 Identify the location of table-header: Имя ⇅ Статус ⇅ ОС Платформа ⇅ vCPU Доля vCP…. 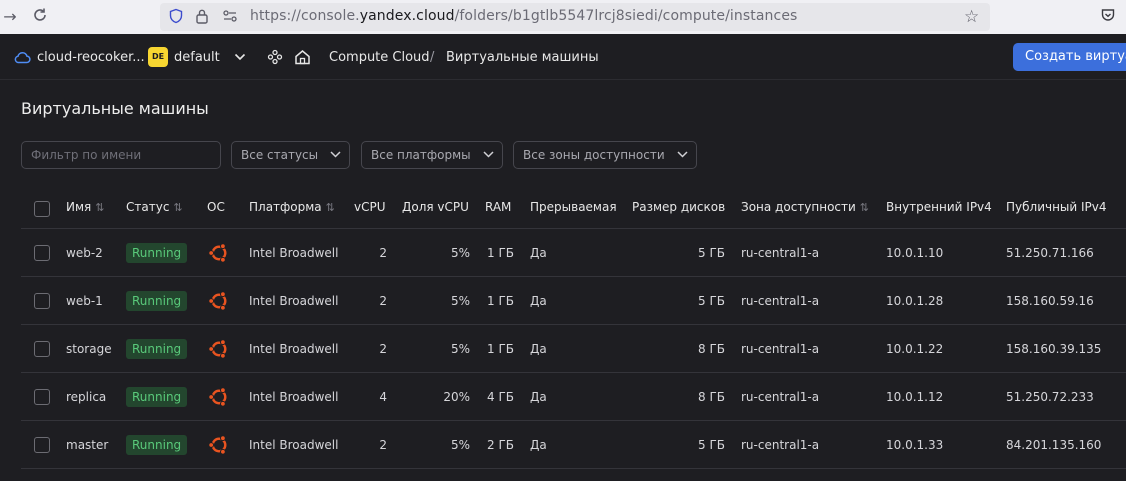
(573, 207).